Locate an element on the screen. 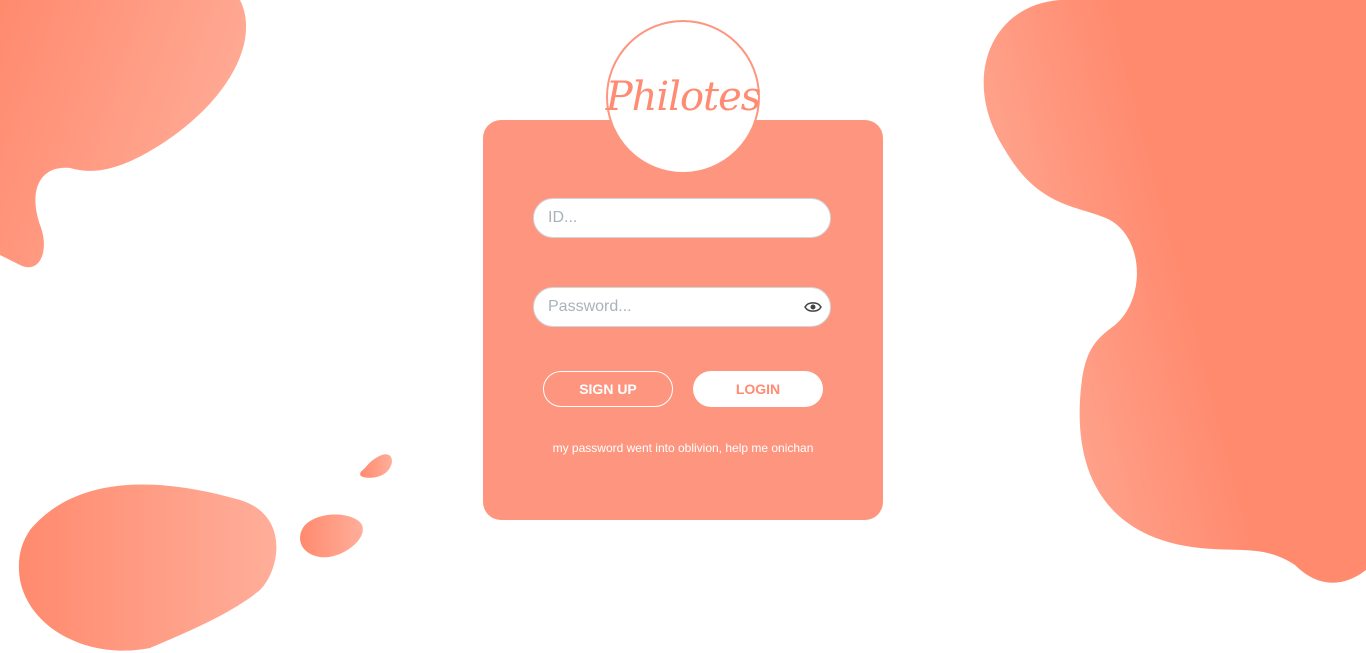 The height and width of the screenshot is (653, 1366). logo-text: Philotes is located at coordinates (683, 97).